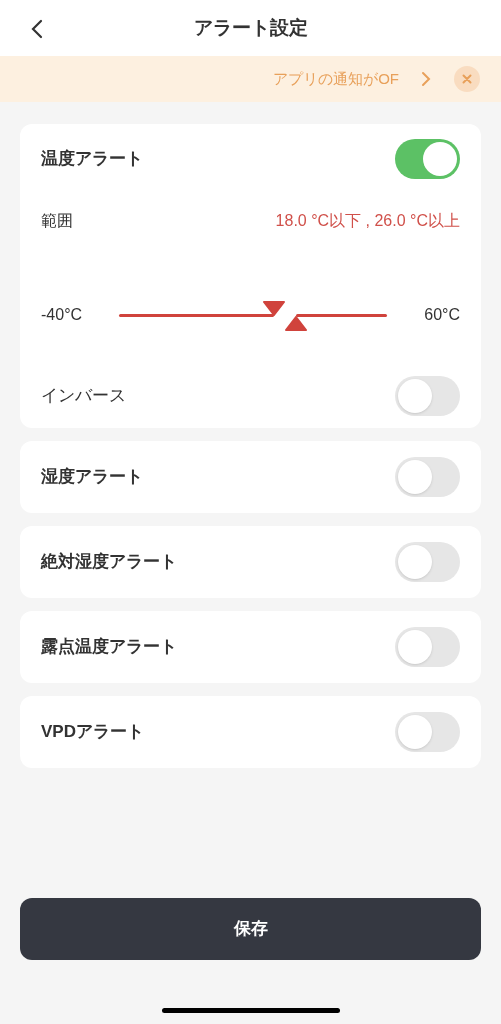  I want to click on page-title: アラート設定, so click(250, 27).